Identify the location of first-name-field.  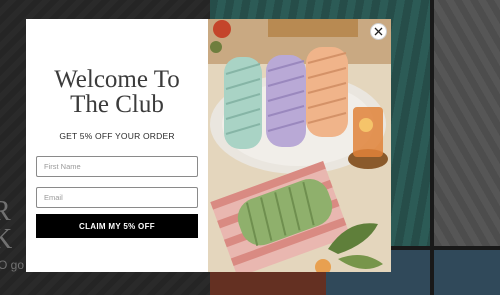
(117, 166).